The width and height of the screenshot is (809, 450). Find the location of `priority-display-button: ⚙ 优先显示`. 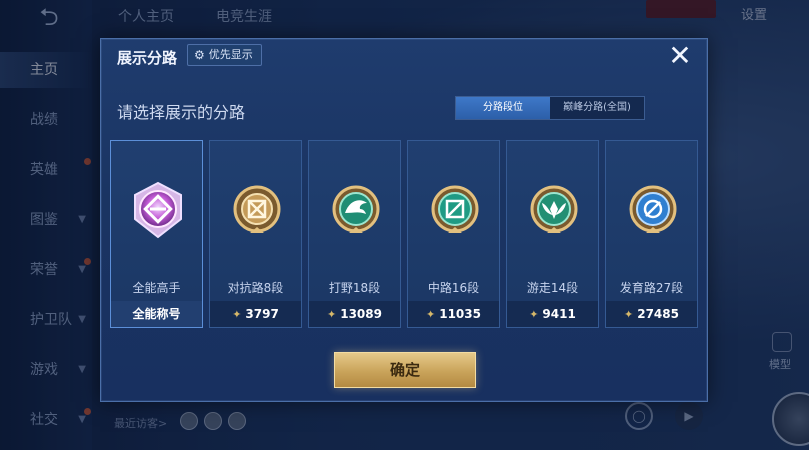

priority-display-button: ⚙ 优先显示 is located at coordinates (224, 55).